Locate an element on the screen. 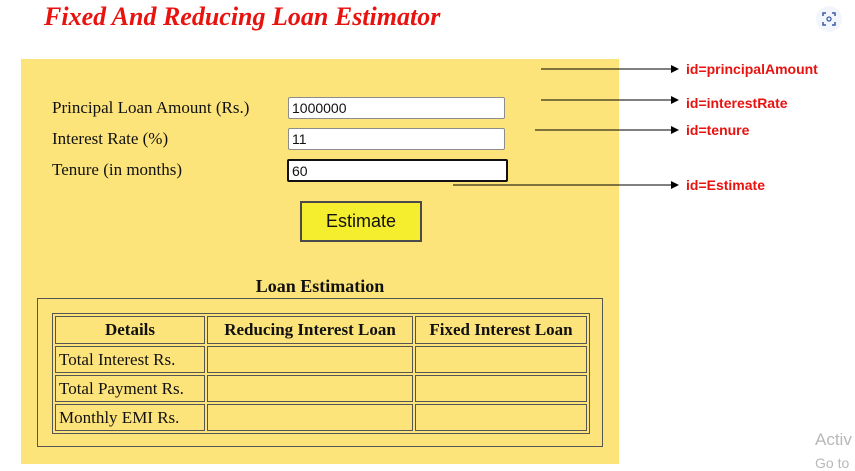 The image size is (855, 471). annotation-estimate: id=Estimate is located at coordinates (725, 185).